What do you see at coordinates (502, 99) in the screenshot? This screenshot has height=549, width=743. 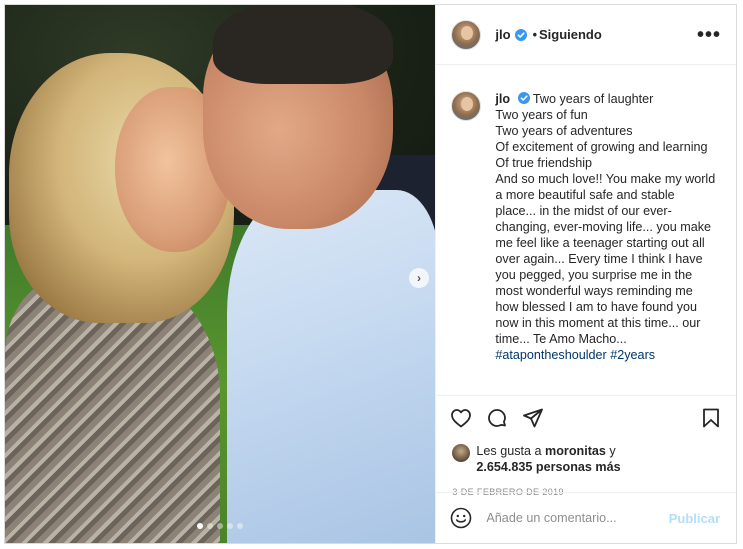 I see `caption-username: jlo` at bounding box center [502, 99].